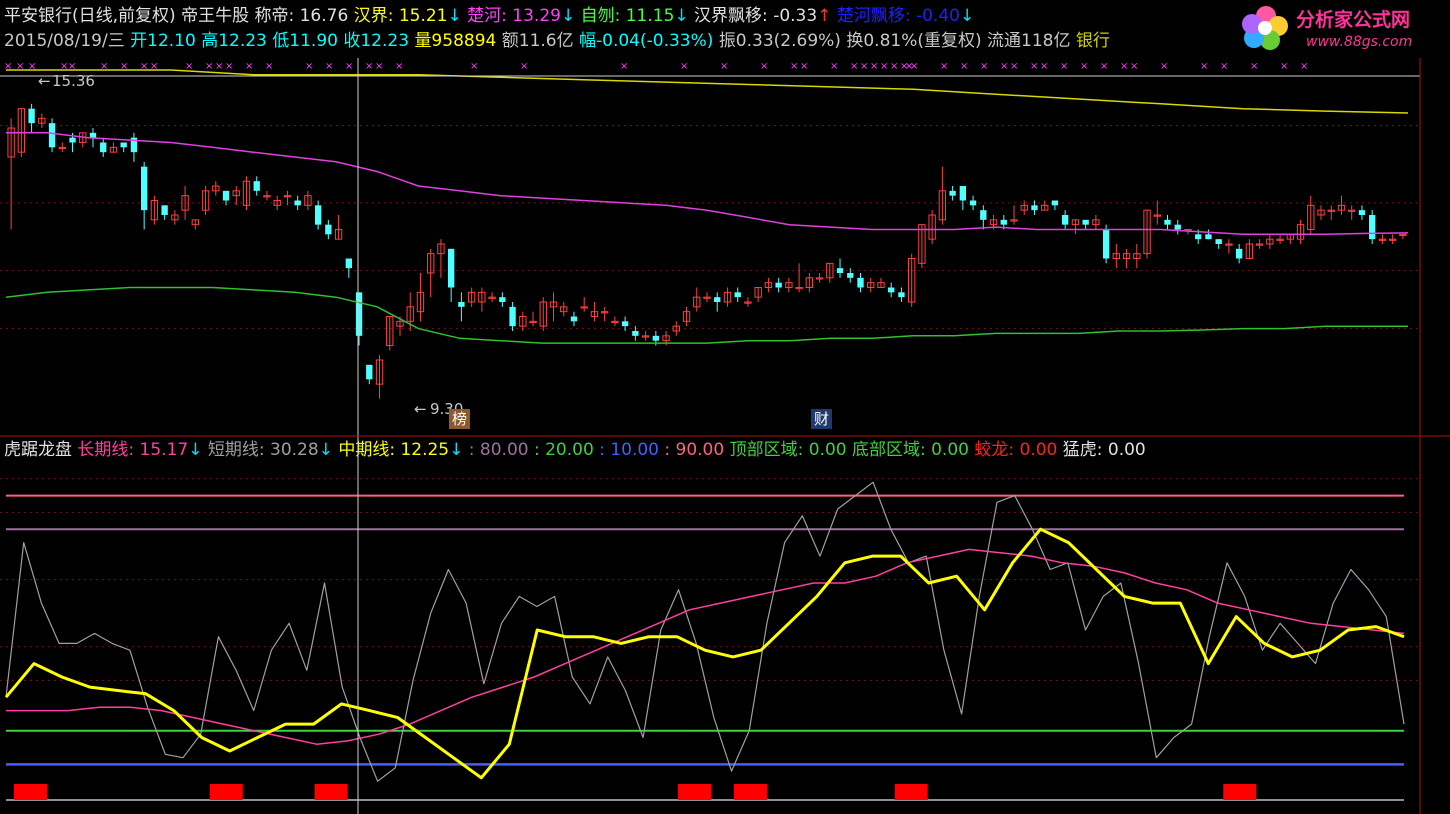 The height and width of the screenshot is (814, 1450). I want to click on tag-bang: 榜, so click(460, 419).